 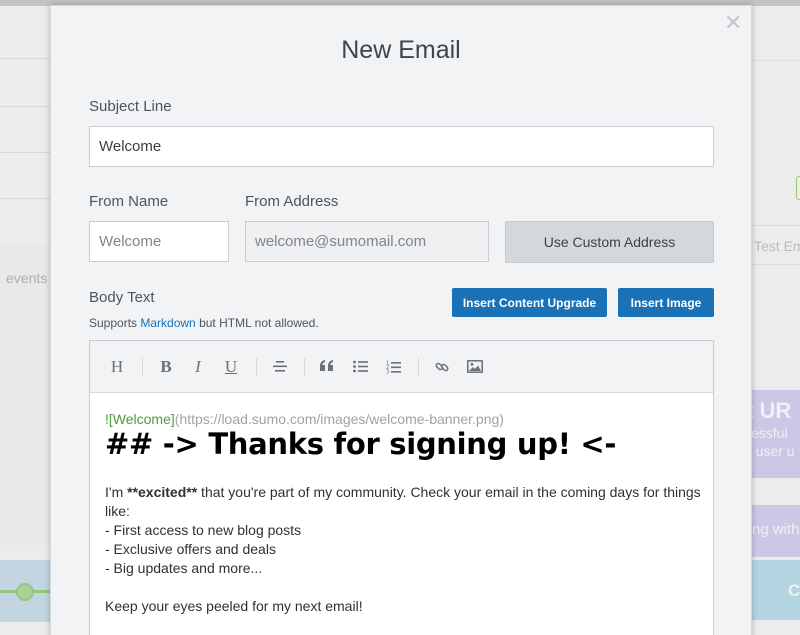 What do you see at coordinates (167, 323) in the screenshot?
I see `markdown-link: Markdown` at bounding box center [167, 323].